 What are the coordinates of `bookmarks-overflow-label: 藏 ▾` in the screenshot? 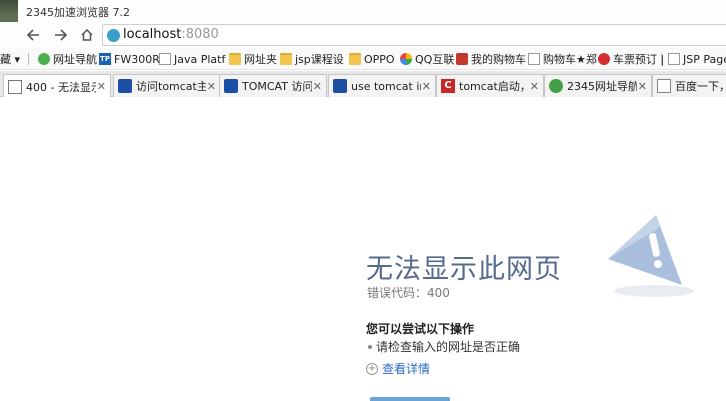 It's located at (10, 59).